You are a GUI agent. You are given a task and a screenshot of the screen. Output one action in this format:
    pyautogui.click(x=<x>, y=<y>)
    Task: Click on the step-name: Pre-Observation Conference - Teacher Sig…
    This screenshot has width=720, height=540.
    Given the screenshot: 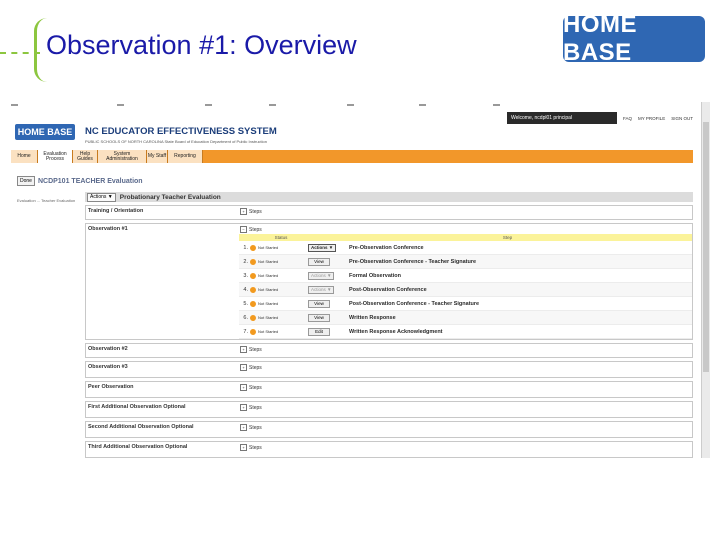 What is the action you would take?
    pyautogui.click(x=413, y=261)
    